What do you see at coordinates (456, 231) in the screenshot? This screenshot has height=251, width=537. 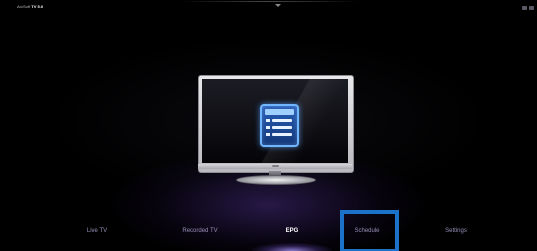 I see `nav-item-settings: Settings` at bounding box center [456, 231].